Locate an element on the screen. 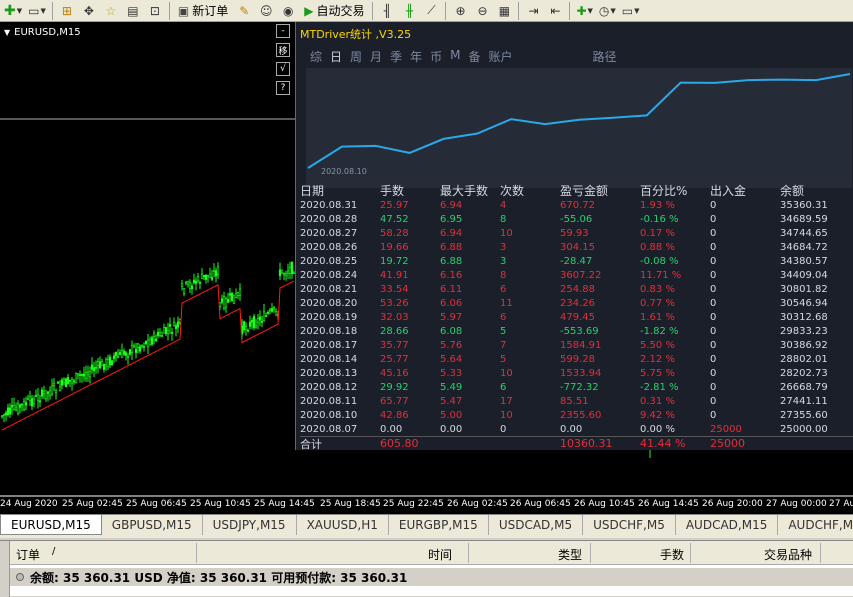 This screenshot has width=853, height=597. table-cell-bal: 27441.11 is located at coordinates (816, 401).